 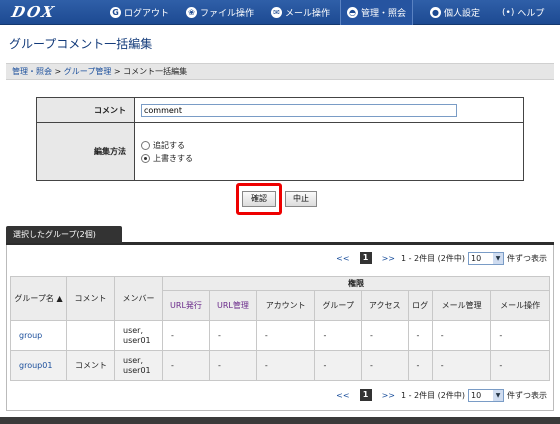 What do you see at coordinates (232, 305) in the screenshot?
I see `col-header-url-manage: URL管理` at bounding box center [232, 305].